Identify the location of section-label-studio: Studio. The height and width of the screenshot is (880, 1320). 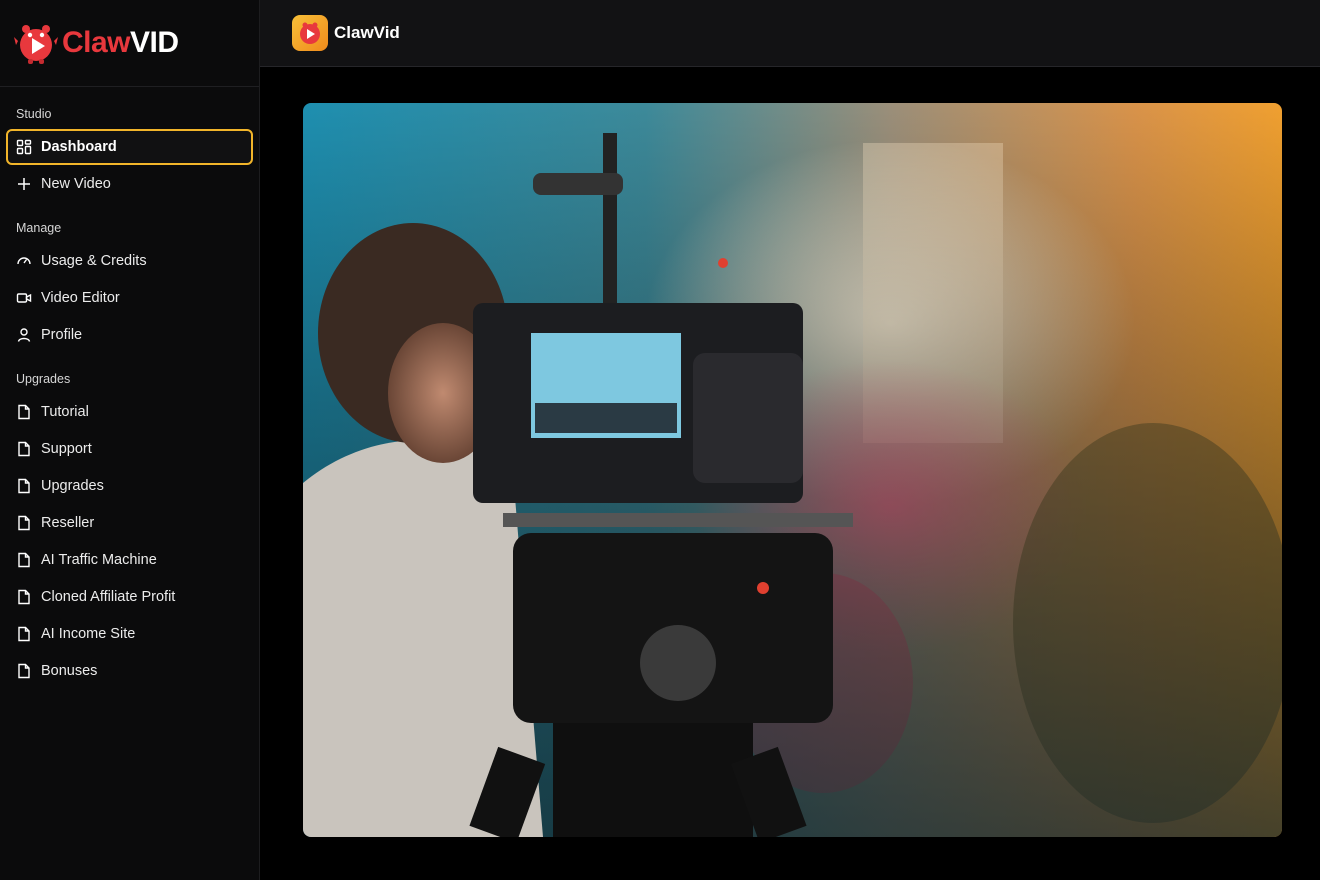
(34, 114).